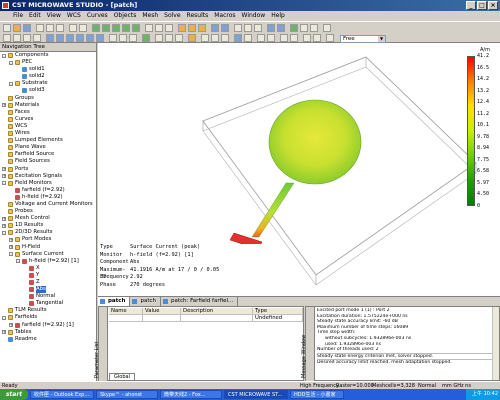  I want to click on tab-global: Global, so click(122, 376).